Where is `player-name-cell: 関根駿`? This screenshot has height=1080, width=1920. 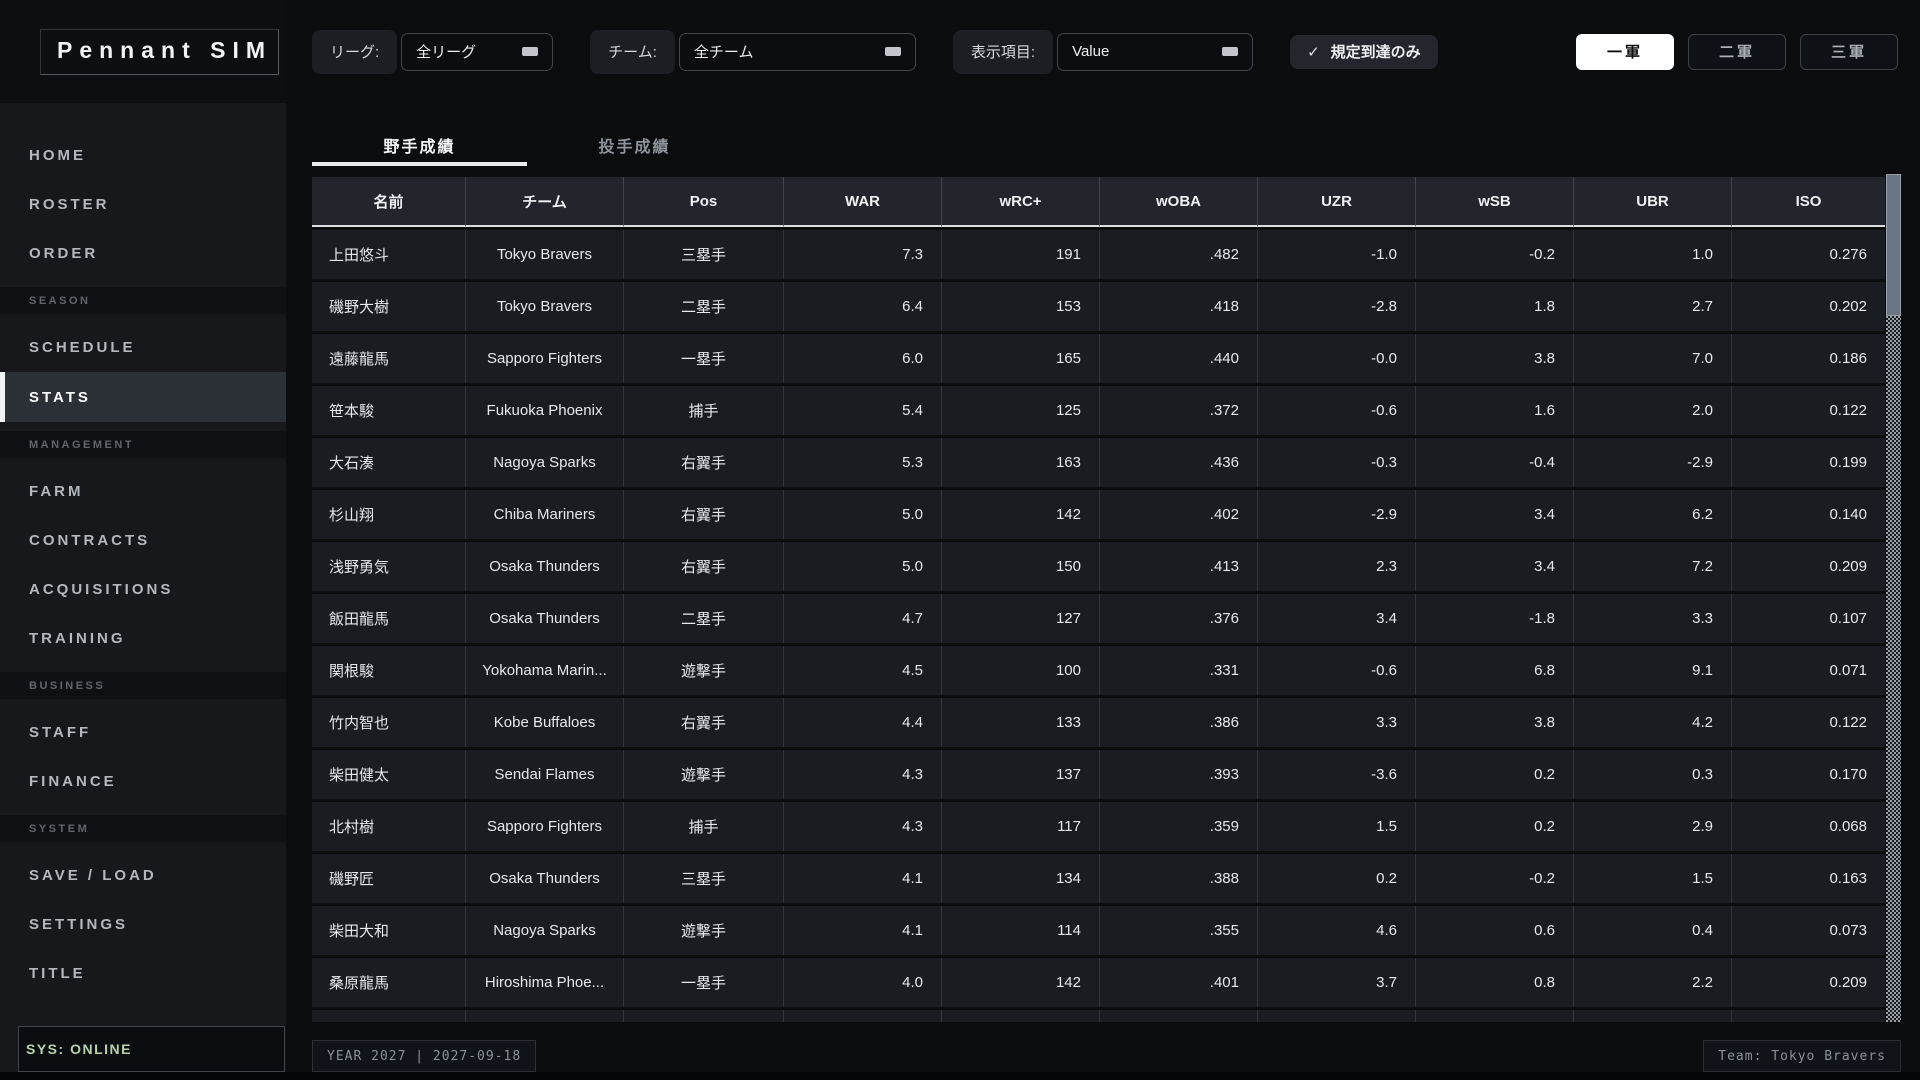
player-name-cell: 関根駿 is located at coordinates (389, 670).